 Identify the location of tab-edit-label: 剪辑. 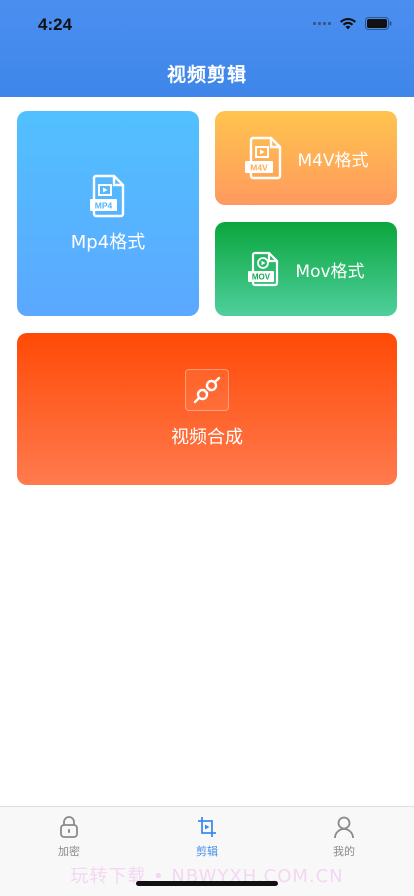
(207, 851).